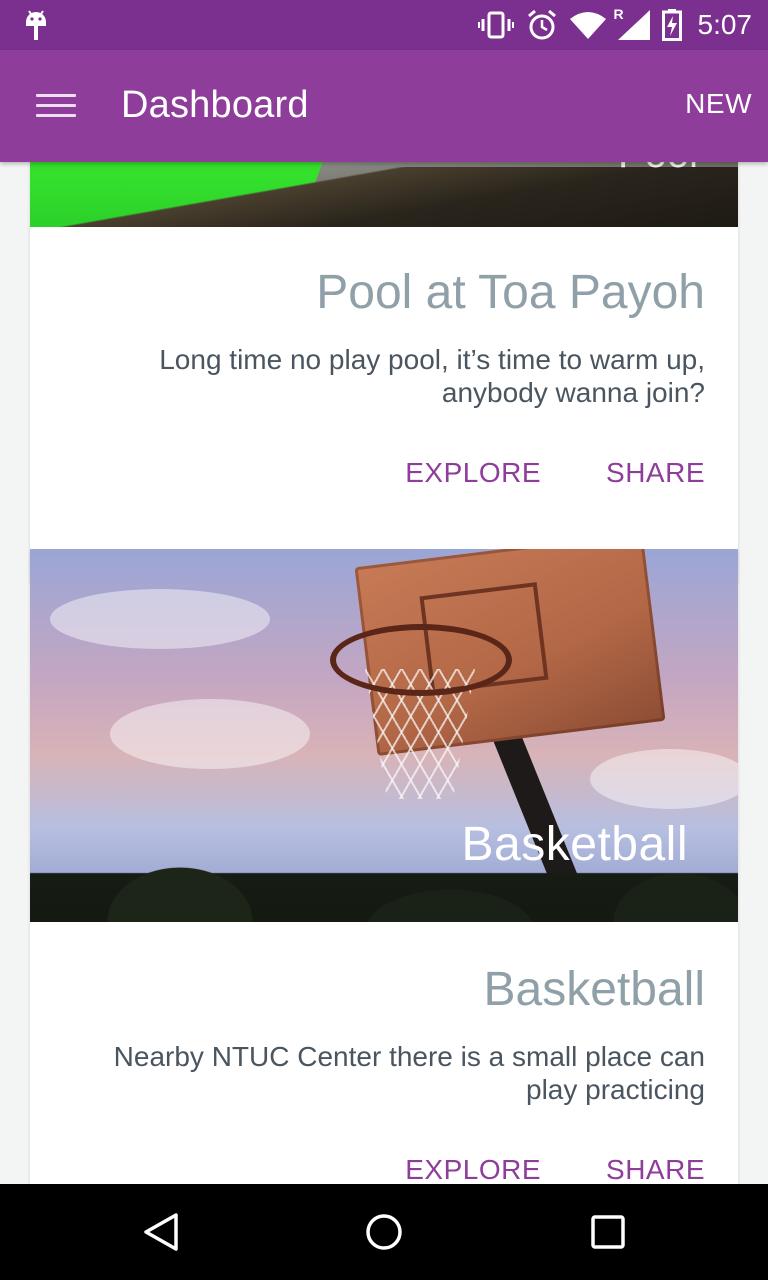 The height and width of the screenshot is (1280, 768). I want to click on recents-square-icon, so click(608, 1232).